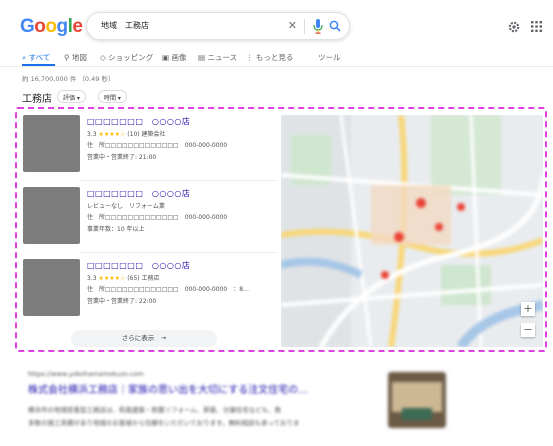 This screenshot has width=553, height=446. I want to click on tab-images: ▣ 画像, so click(174, 57).